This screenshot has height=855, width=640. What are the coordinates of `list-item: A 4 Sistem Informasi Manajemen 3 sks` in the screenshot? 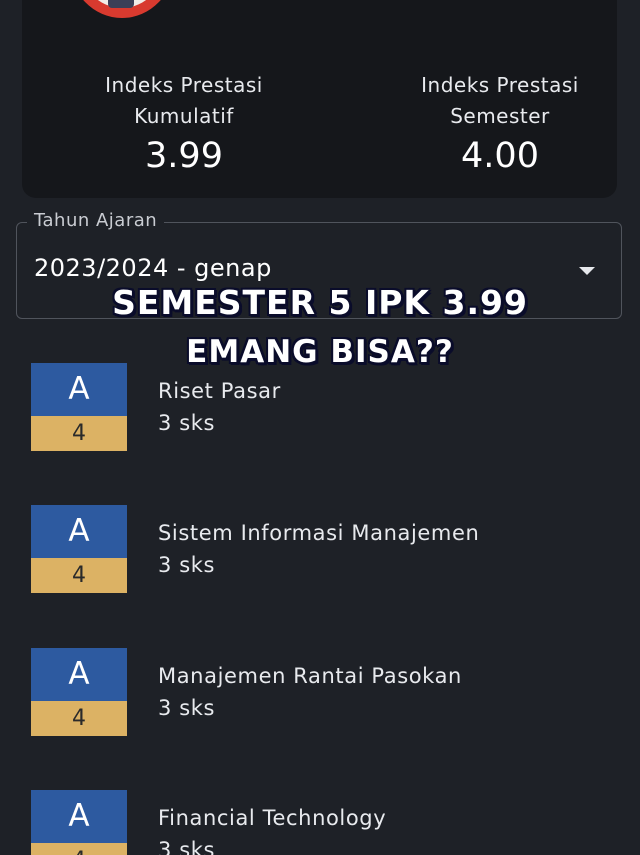 It's located at (320, 549).